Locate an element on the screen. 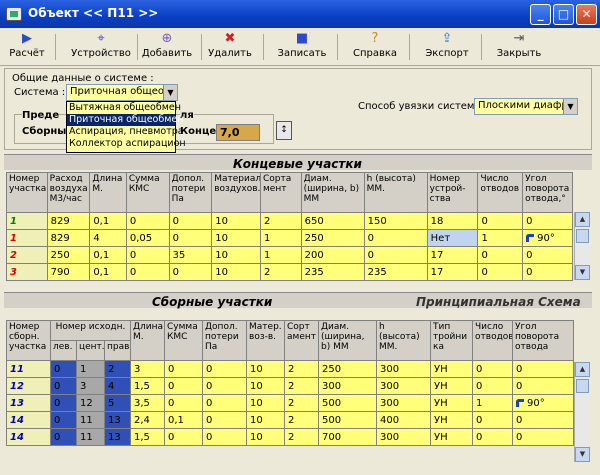 This screenshot has width=600, height=475. system-combo: Приточная общеоб ▼ is located at coordinates (122, 92).